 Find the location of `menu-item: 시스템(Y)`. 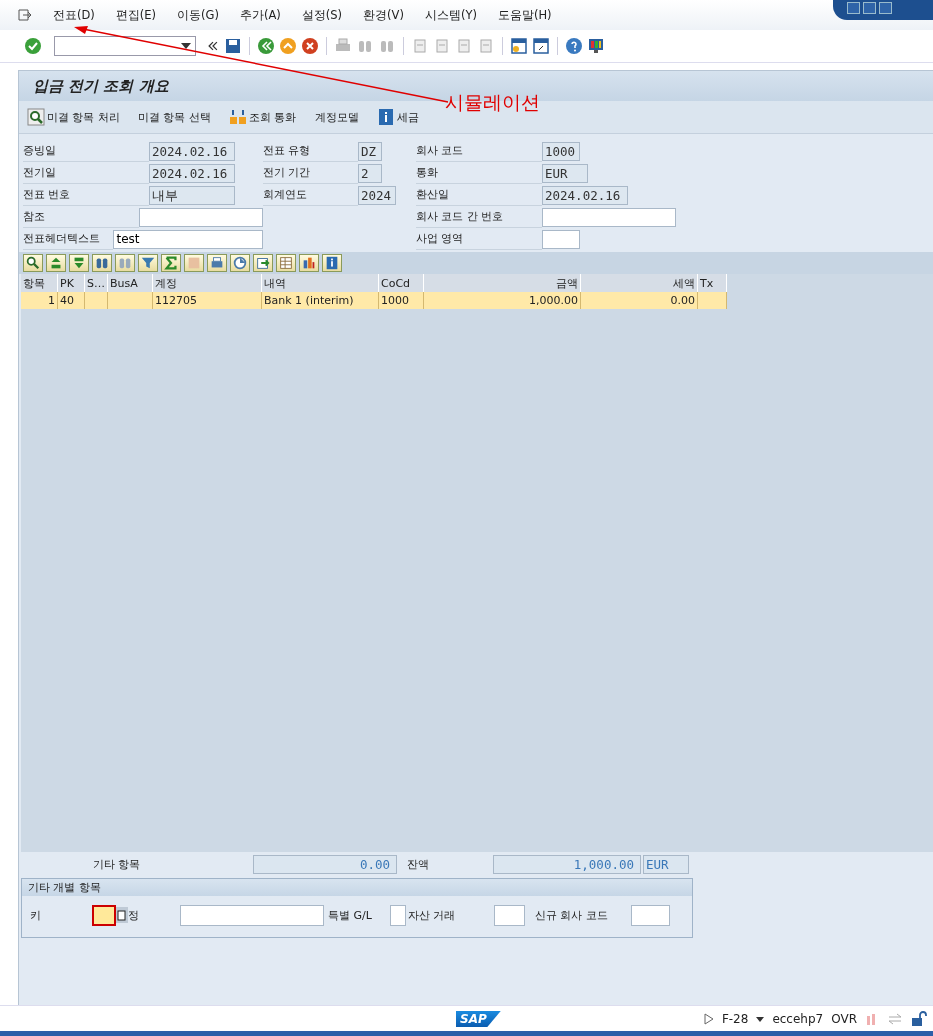

menu-item: 시스템(Y) is located at coordinates (450, 15).